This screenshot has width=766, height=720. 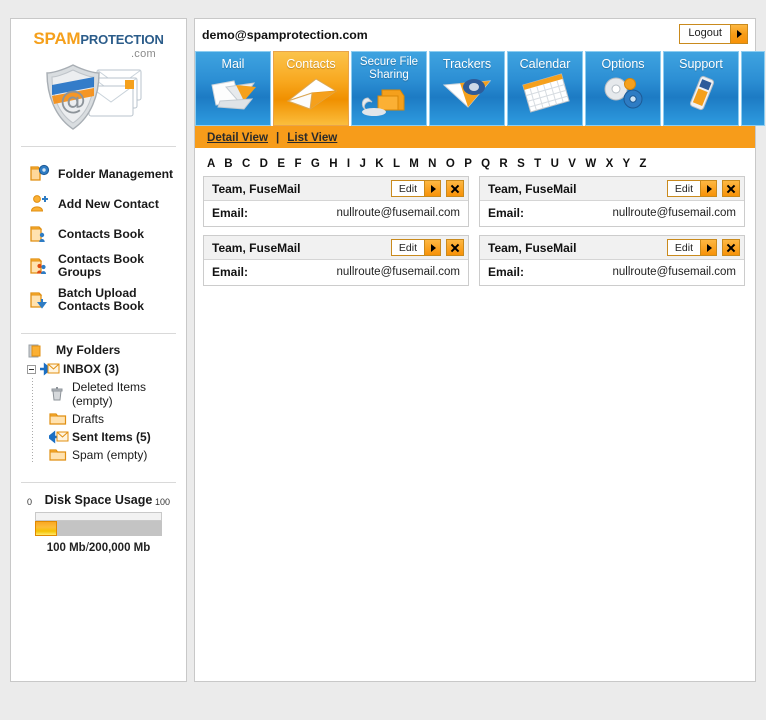 What do you see at coordinates (98, 350) in the screenshot?
I see `my-folders-row: My Folders` at bounding box center [98, 350].